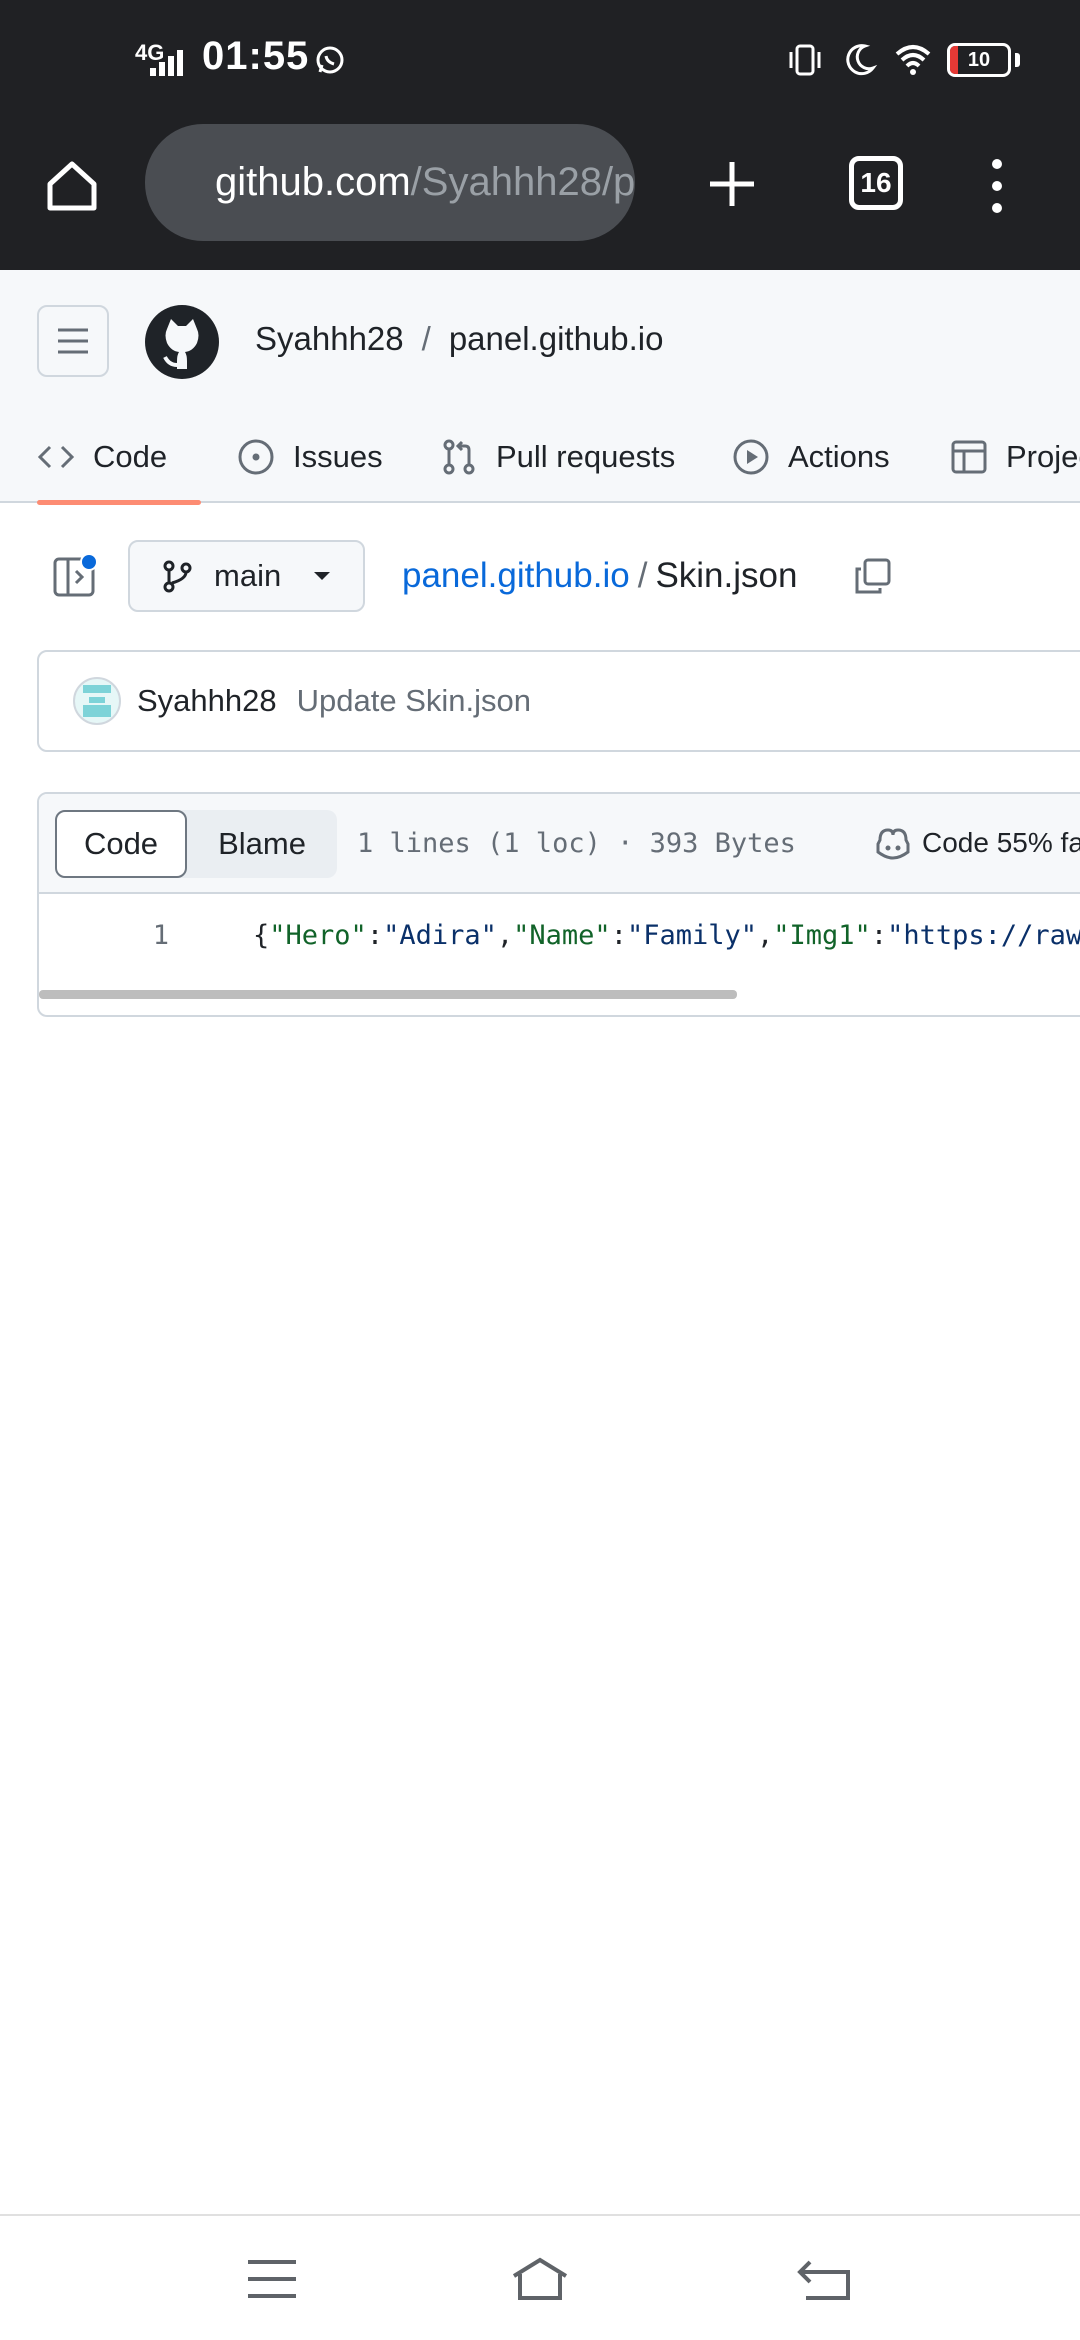  Describe the element at coordinates (839, 456) in the screenshot. I see `tab-actions-label: Actions` at that location.